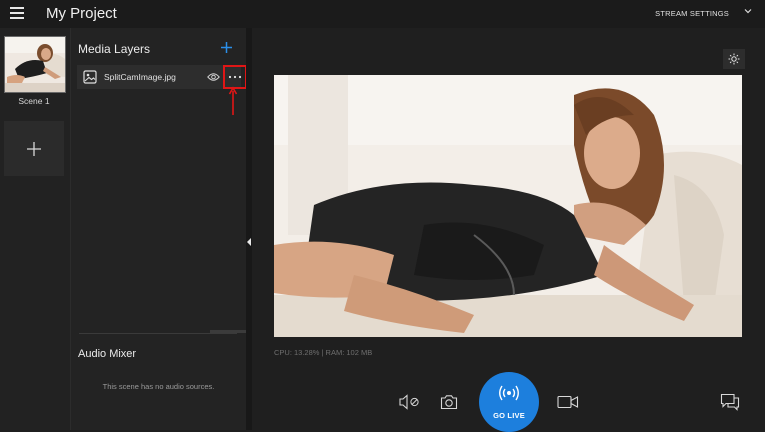 The width and height of the screenshot is (765, 432). I want to click on layer-item: SplitCamImage.jpg, so click(162, 77).